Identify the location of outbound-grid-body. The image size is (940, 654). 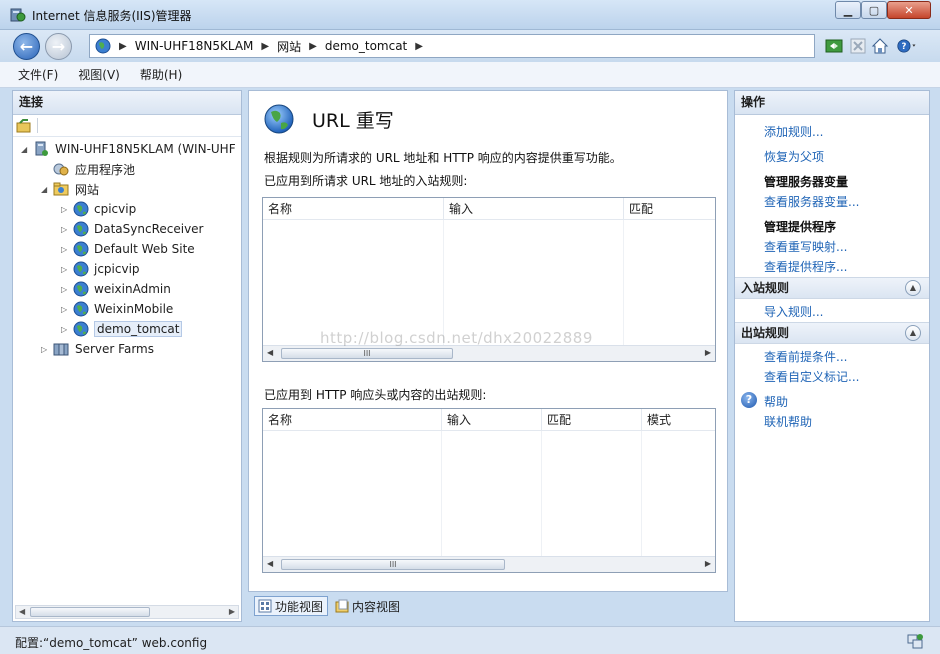
(489, 493).